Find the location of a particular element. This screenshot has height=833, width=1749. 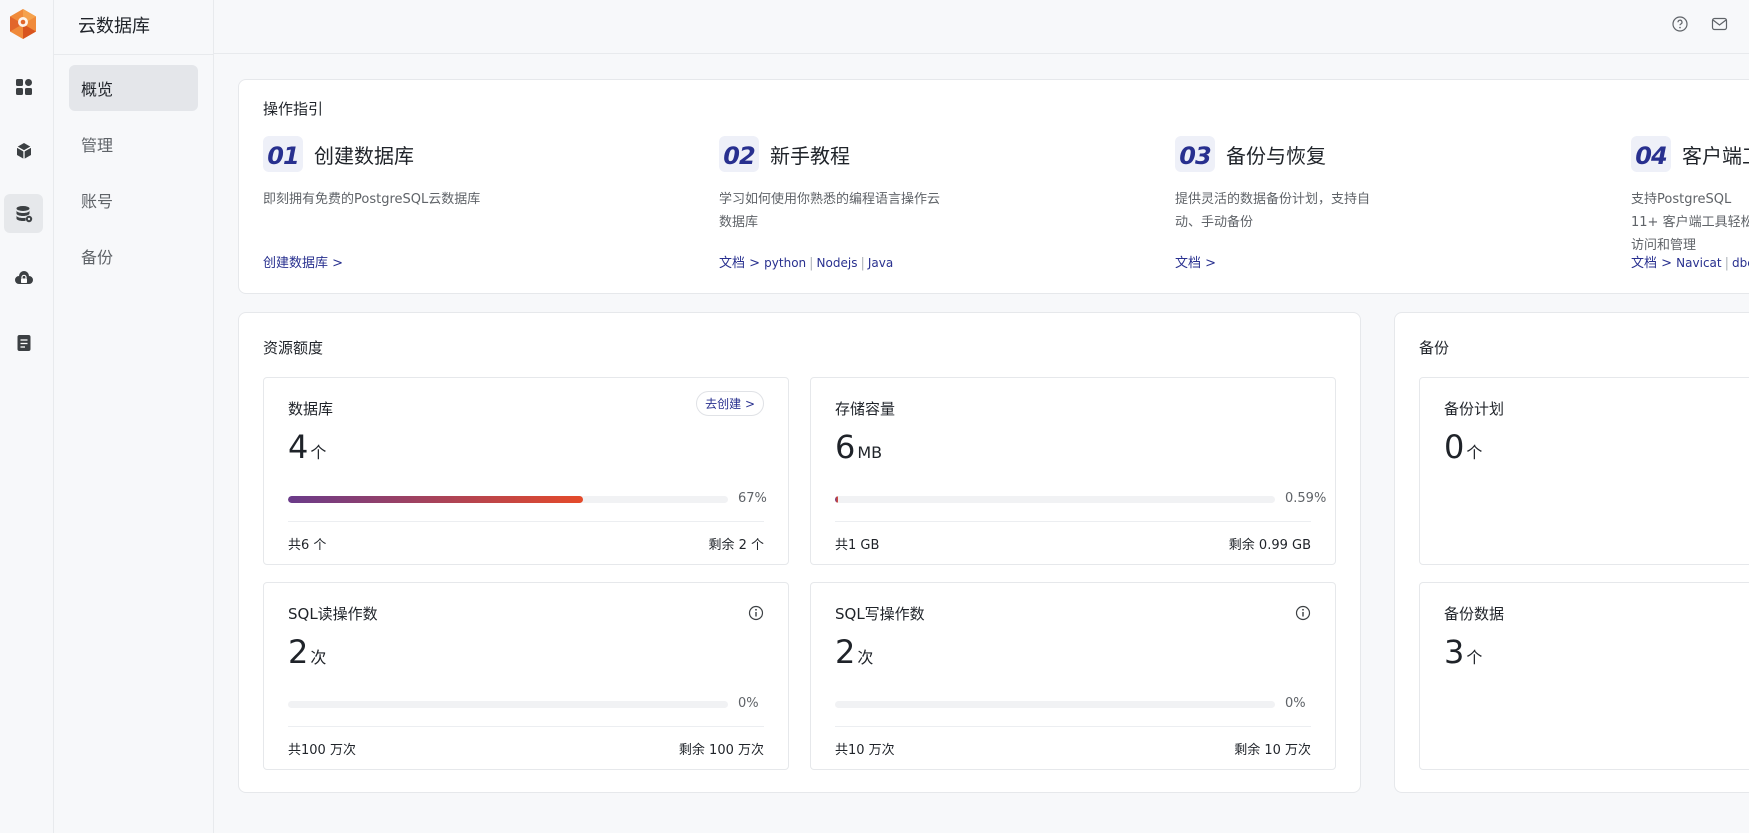

rail-database is located at coordinates (23, 213).